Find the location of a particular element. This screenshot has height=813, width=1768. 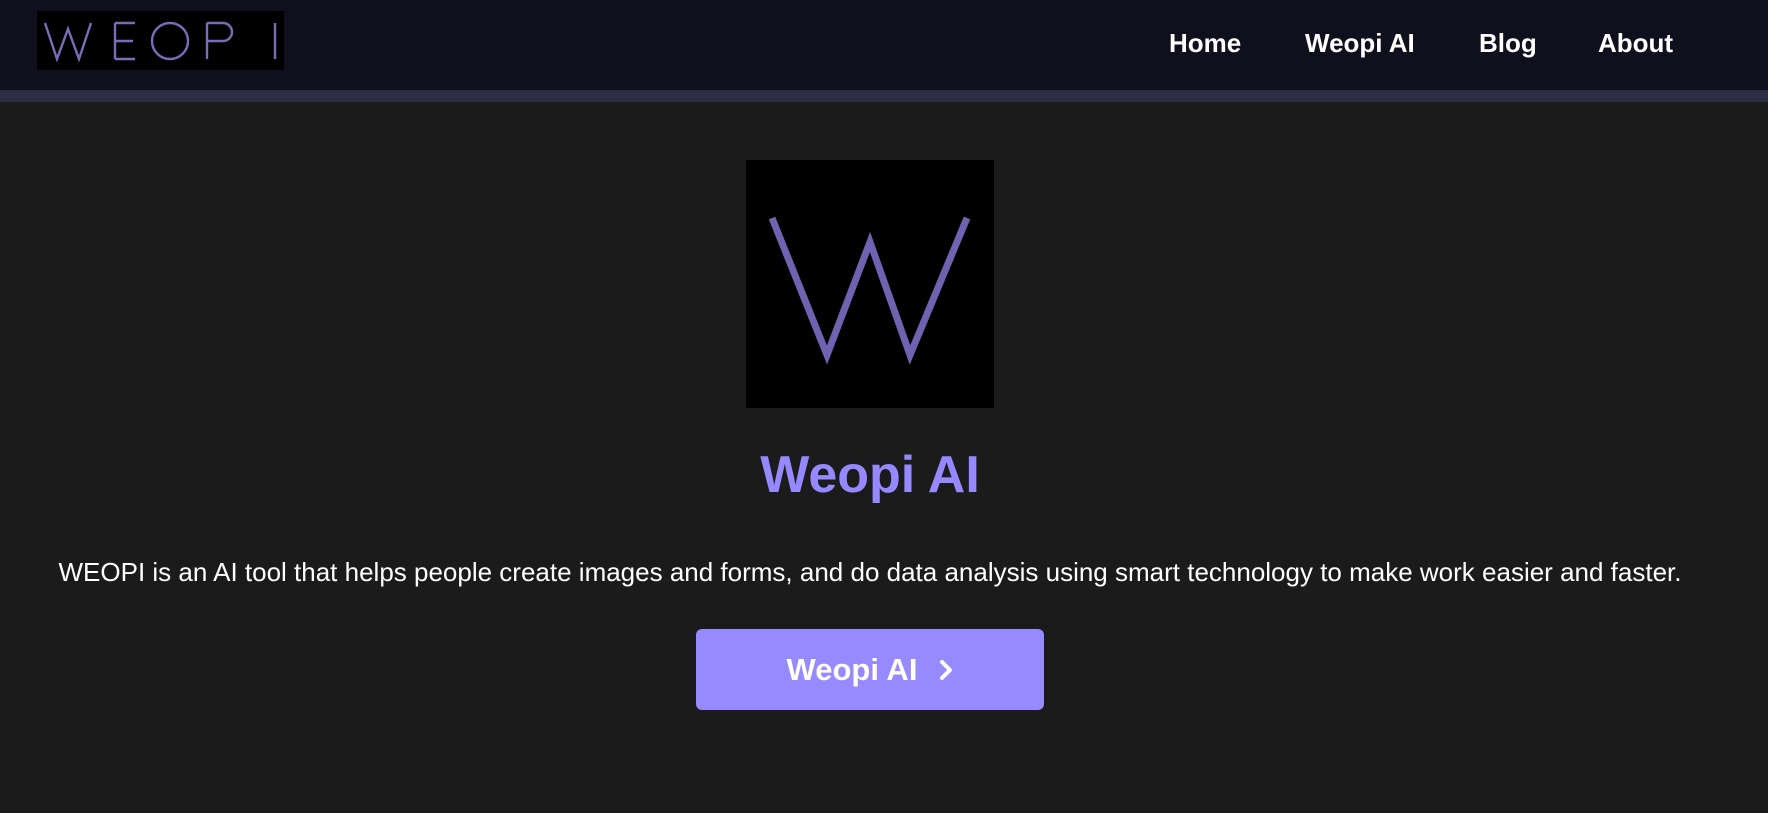

hero-logo is located at coordinates (870, 284).